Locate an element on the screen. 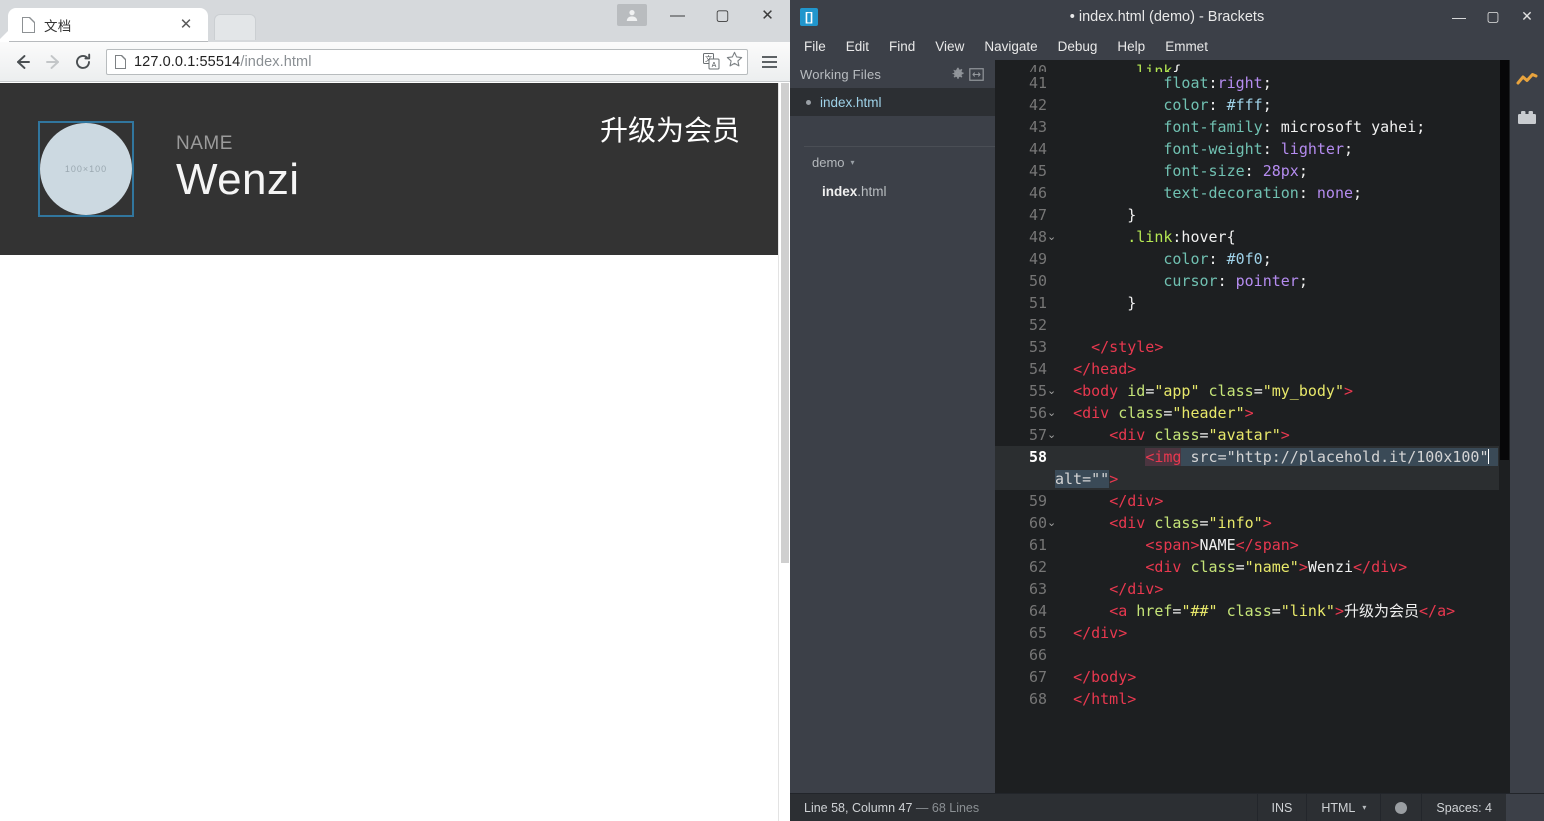 This screenshot has width=1544, height=821. brackets-right-toolbar is located at coordinates (1527, 426).